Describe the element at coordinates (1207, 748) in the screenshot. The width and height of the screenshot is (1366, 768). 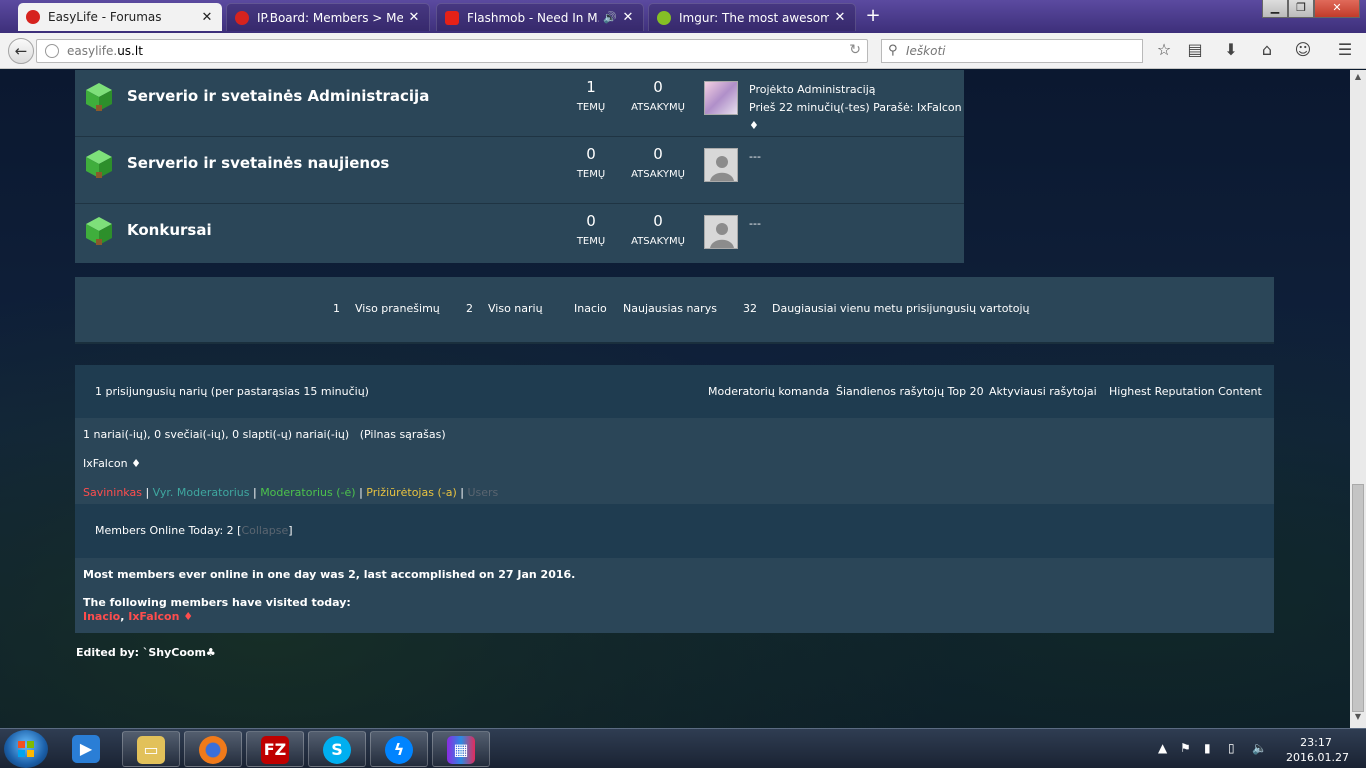
I see `network-signal-icon: ▮` at that location.